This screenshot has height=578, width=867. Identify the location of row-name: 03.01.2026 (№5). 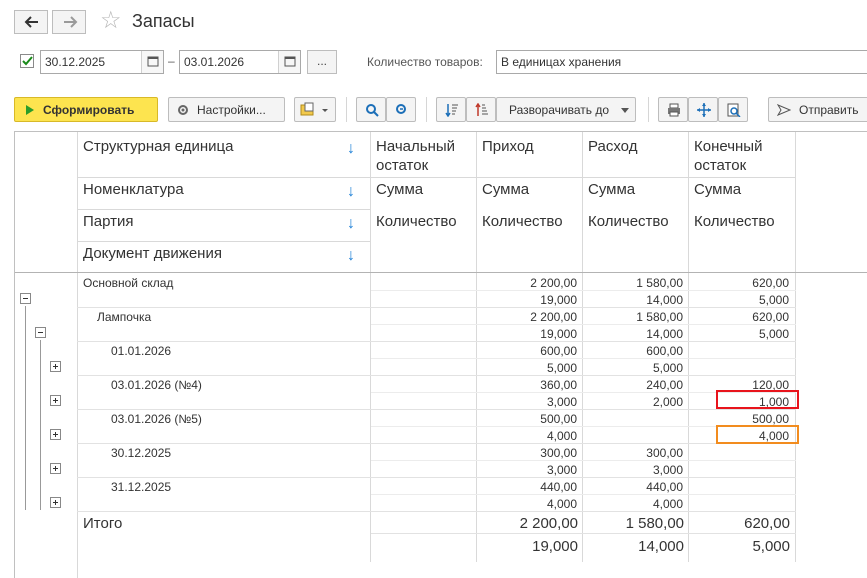
(156, 419).